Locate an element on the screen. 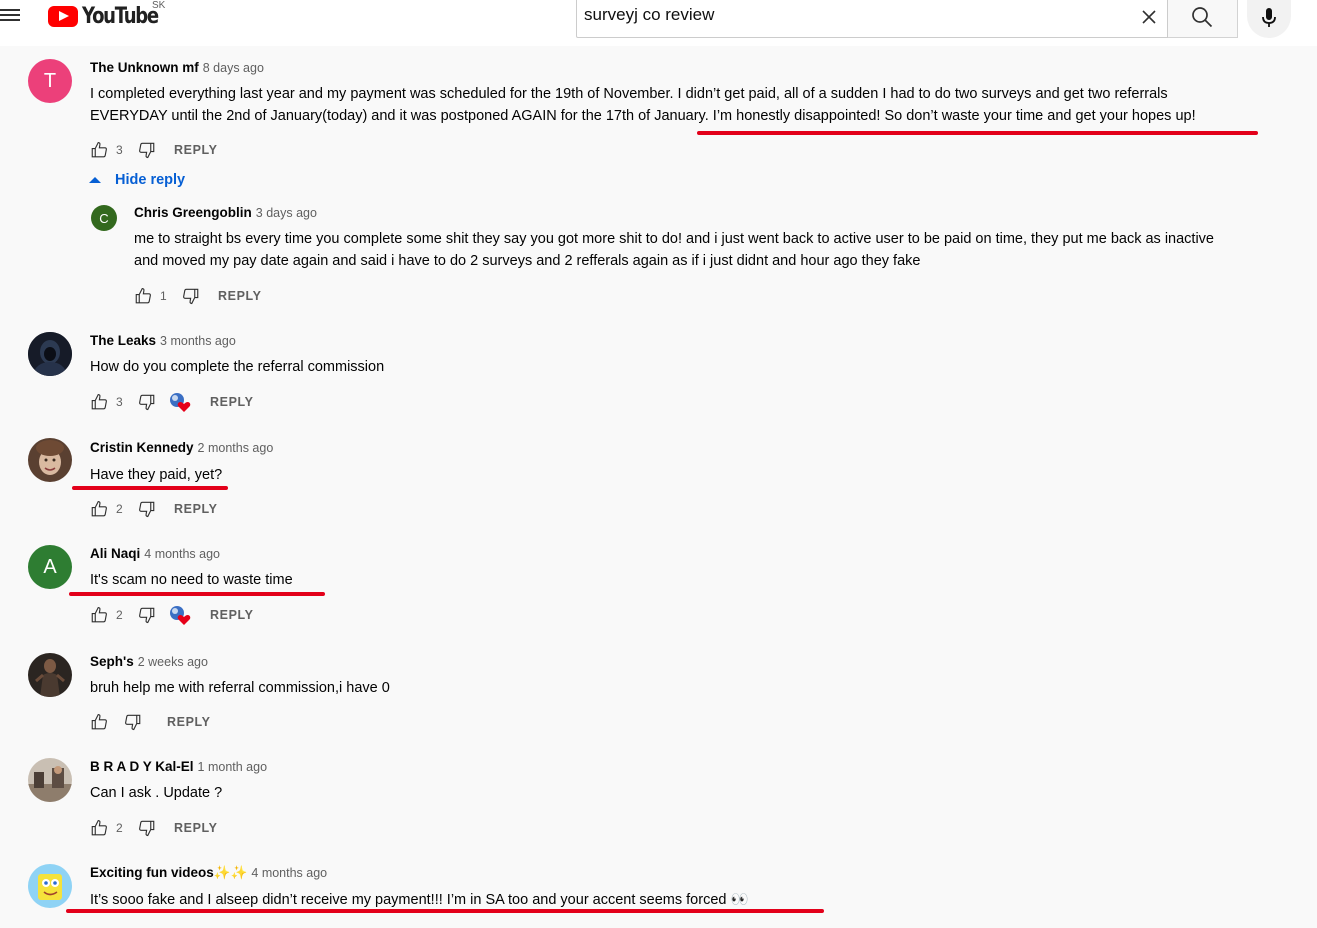  avatar: C is located at coordinates (104, 218).